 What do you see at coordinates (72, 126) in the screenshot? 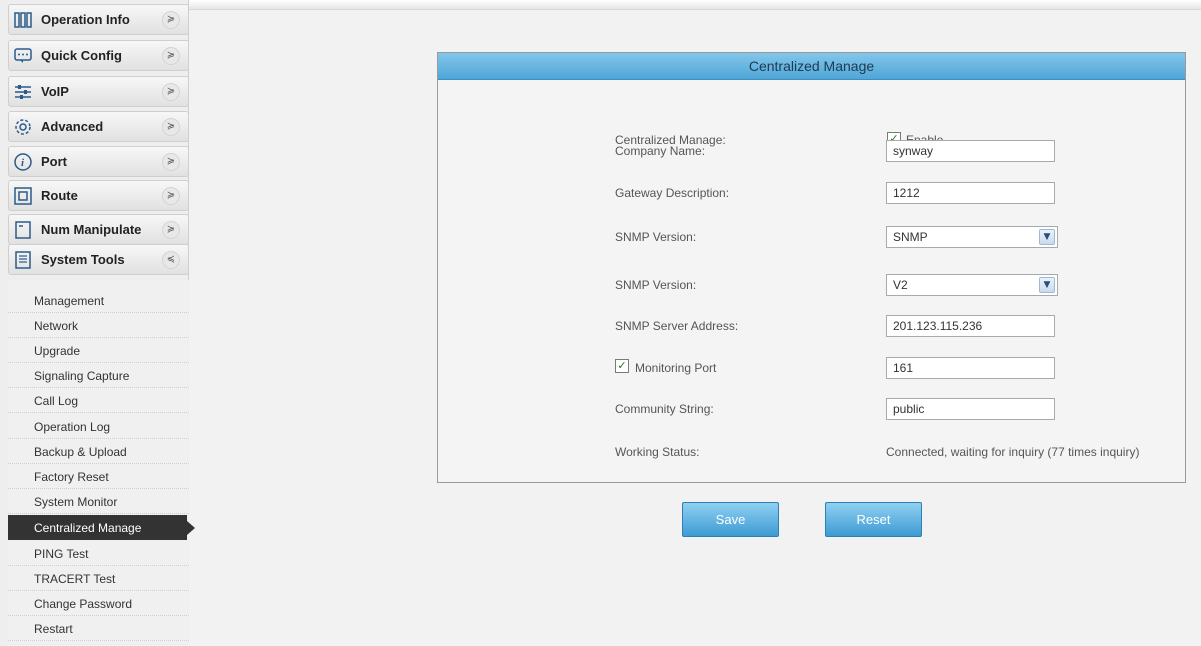
I see `nav-label: Advanced` at bounding box center [72, 126].